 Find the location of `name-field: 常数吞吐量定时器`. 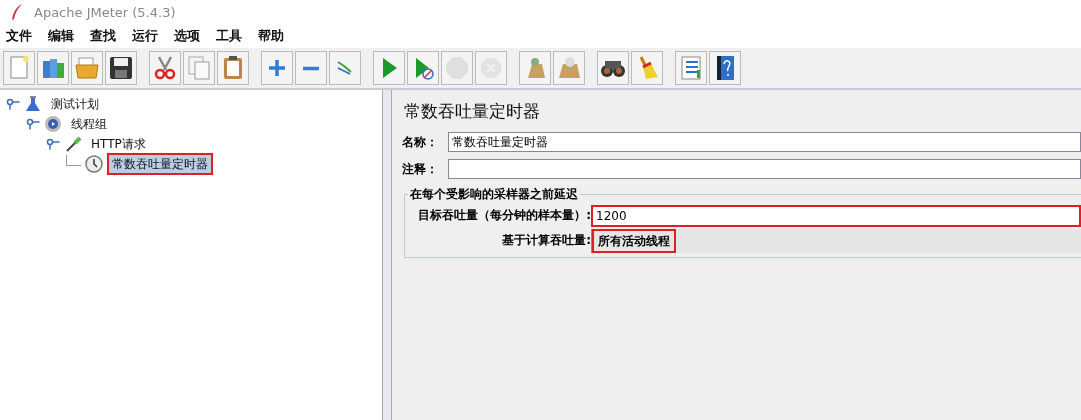

name-field: 常数吞吐量定时器 is located at coordinates (764, 142).